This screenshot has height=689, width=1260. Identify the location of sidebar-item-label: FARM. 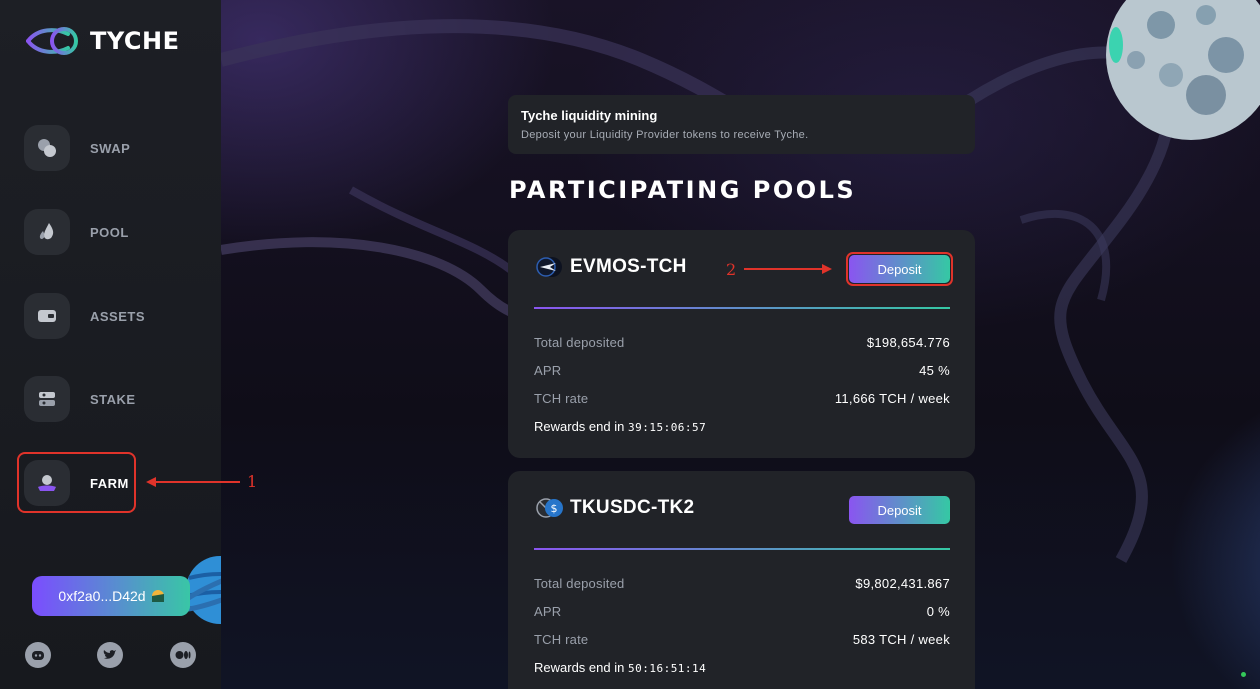
(109, 483).